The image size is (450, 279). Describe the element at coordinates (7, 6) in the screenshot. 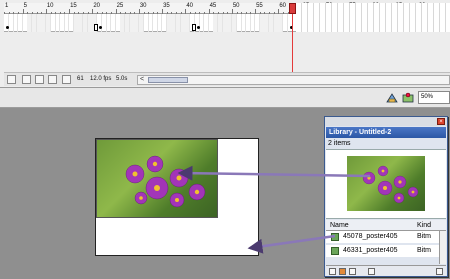

I see `ruler-label: 1` at that location.